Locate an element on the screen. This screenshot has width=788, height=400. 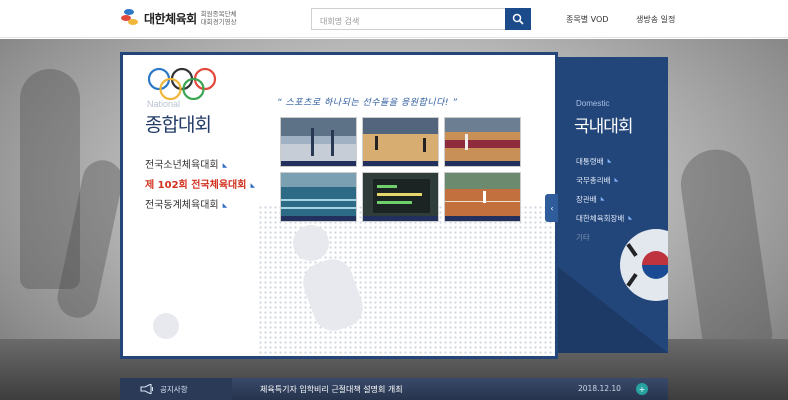
search-input is located at coordinates (407, 21).